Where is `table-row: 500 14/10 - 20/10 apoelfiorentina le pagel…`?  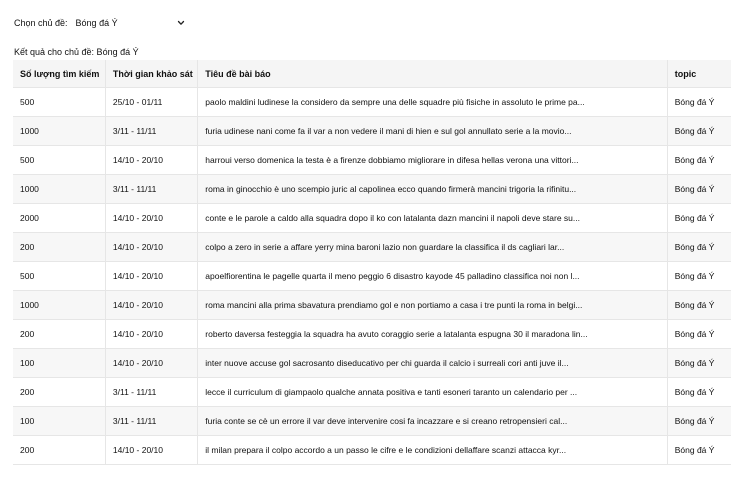
table-row: 500 14/10 - 20/10 apoelfiorentina le pagel… is located at coordinates (372, 276).